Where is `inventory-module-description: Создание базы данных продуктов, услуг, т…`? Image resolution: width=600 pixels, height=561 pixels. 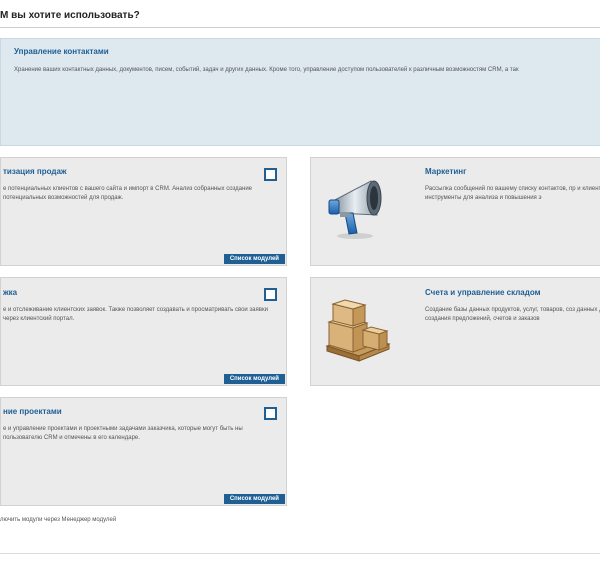
inventory-module-description: Создание базы данных продуктов, услуг, т… is located at coordinates (512, 314).